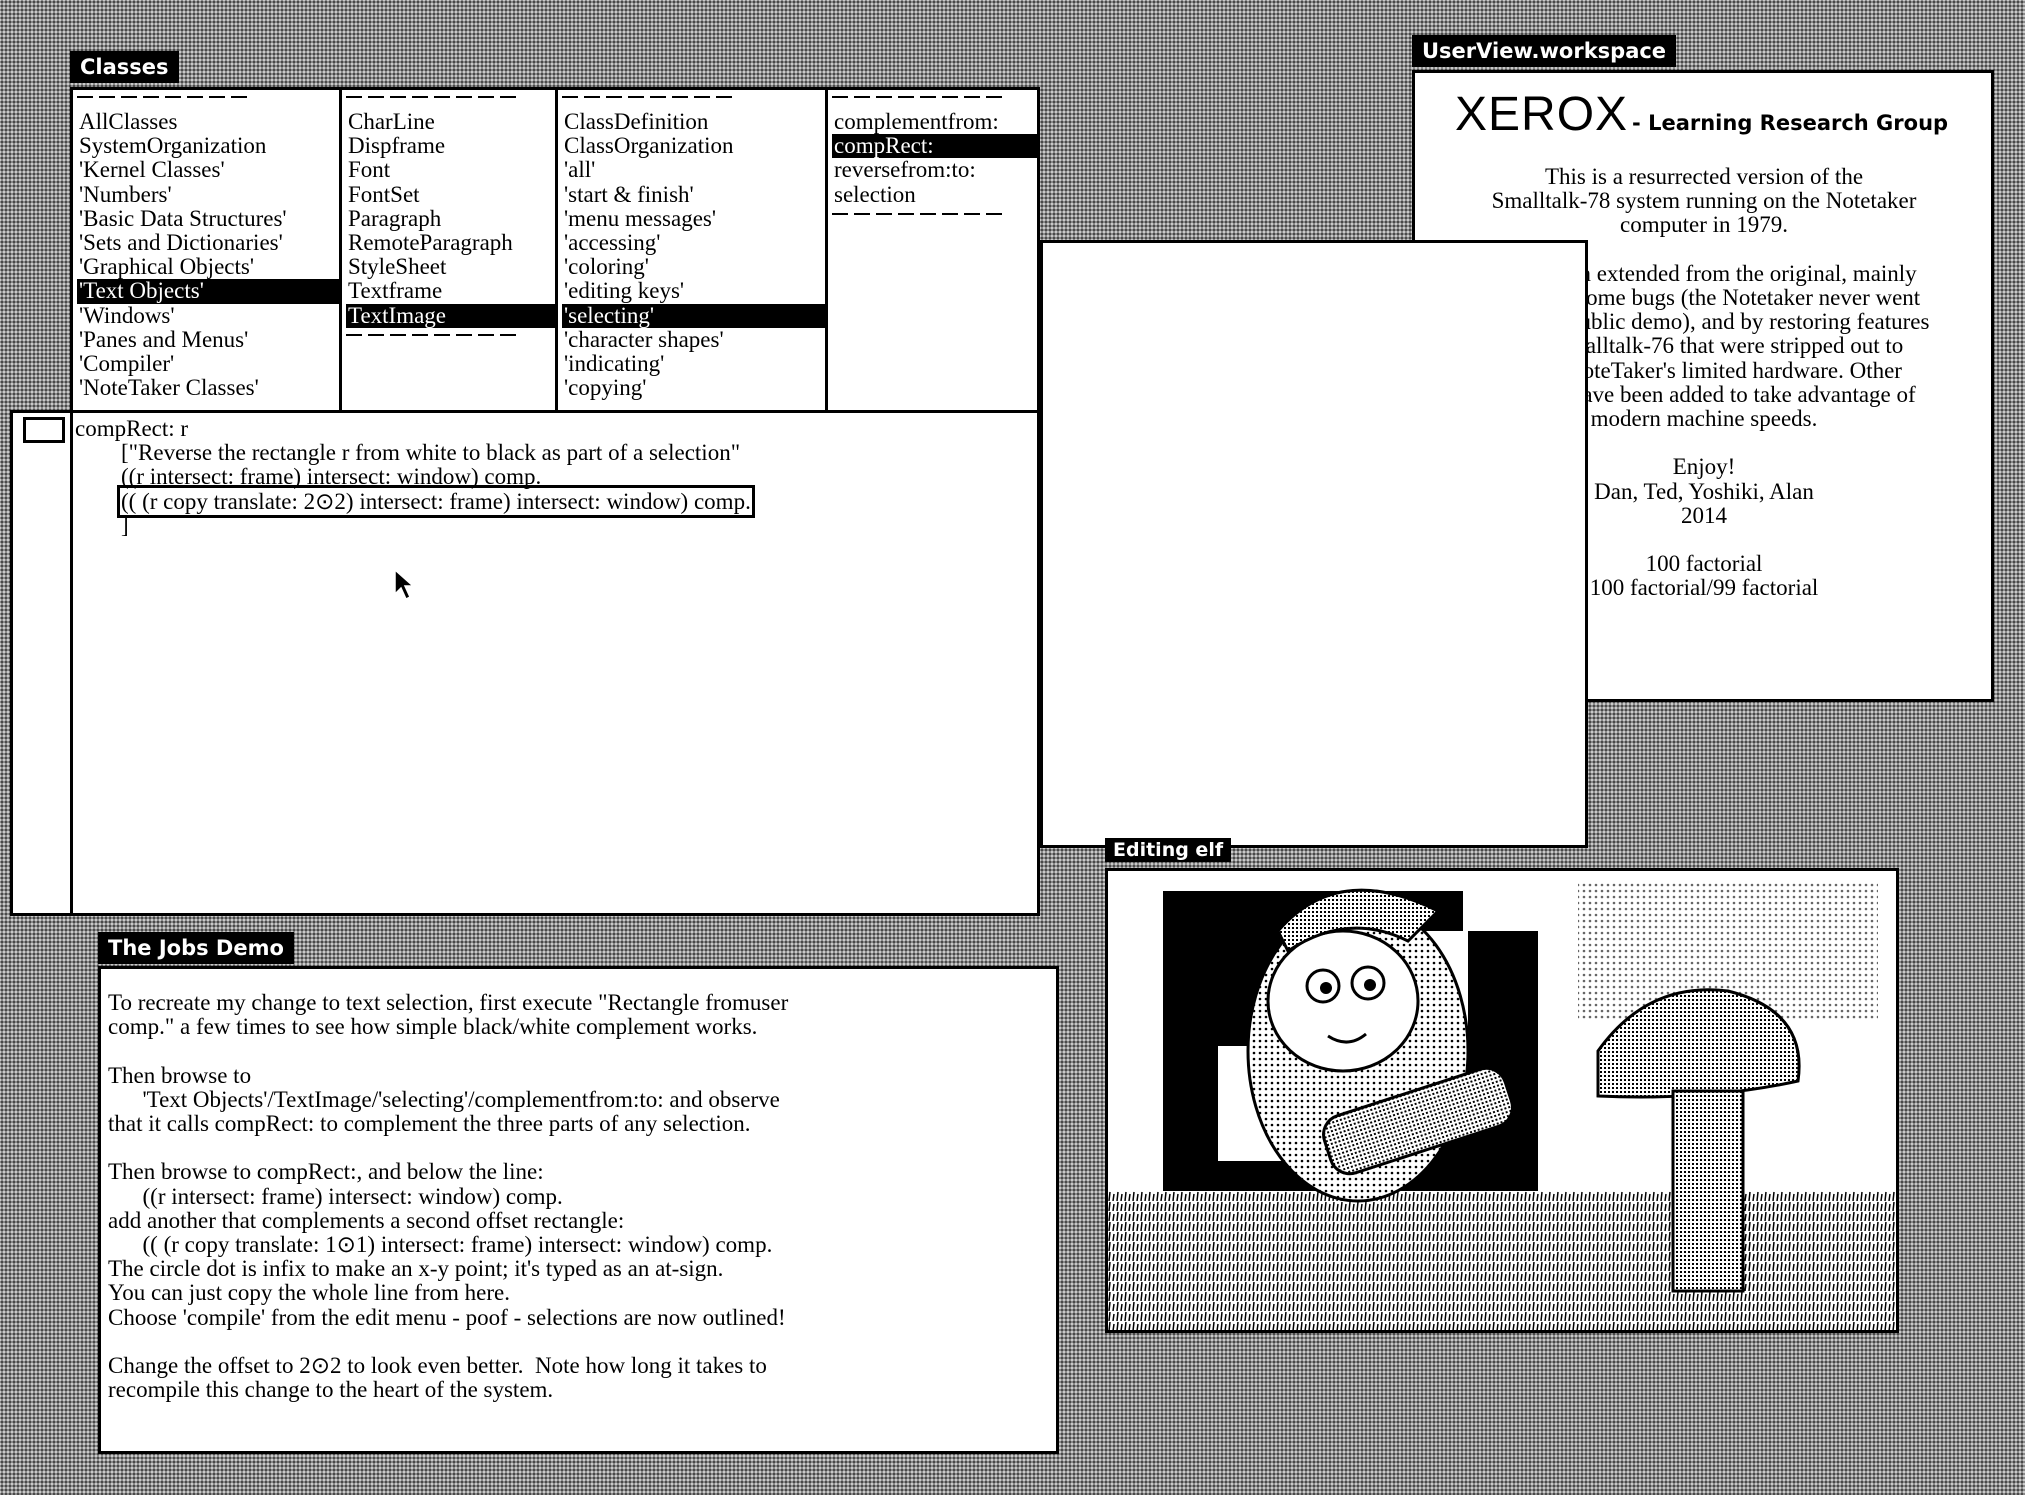  What do you see at coordinates (693, 218) in the screenshot?
I see `protocol-item: 'menu messages'` at bounding box center [693, 218].